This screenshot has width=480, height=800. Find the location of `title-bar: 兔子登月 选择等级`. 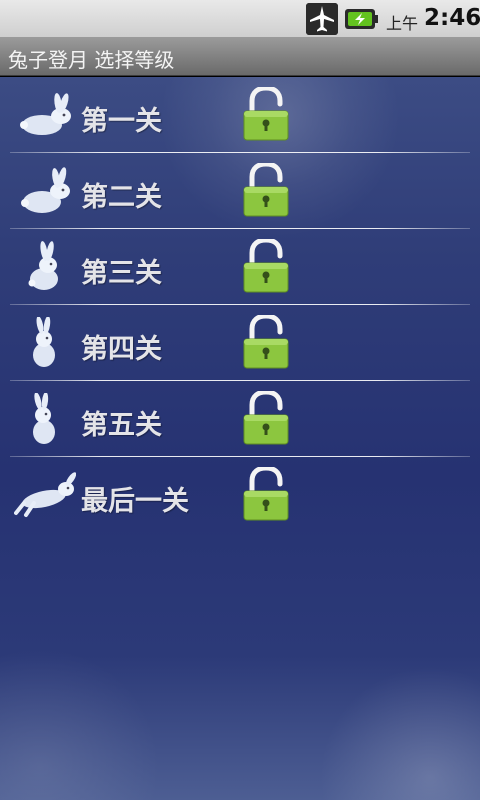

title-bar: 兔子登月 选择等级 is located at coordinates (240, 57).